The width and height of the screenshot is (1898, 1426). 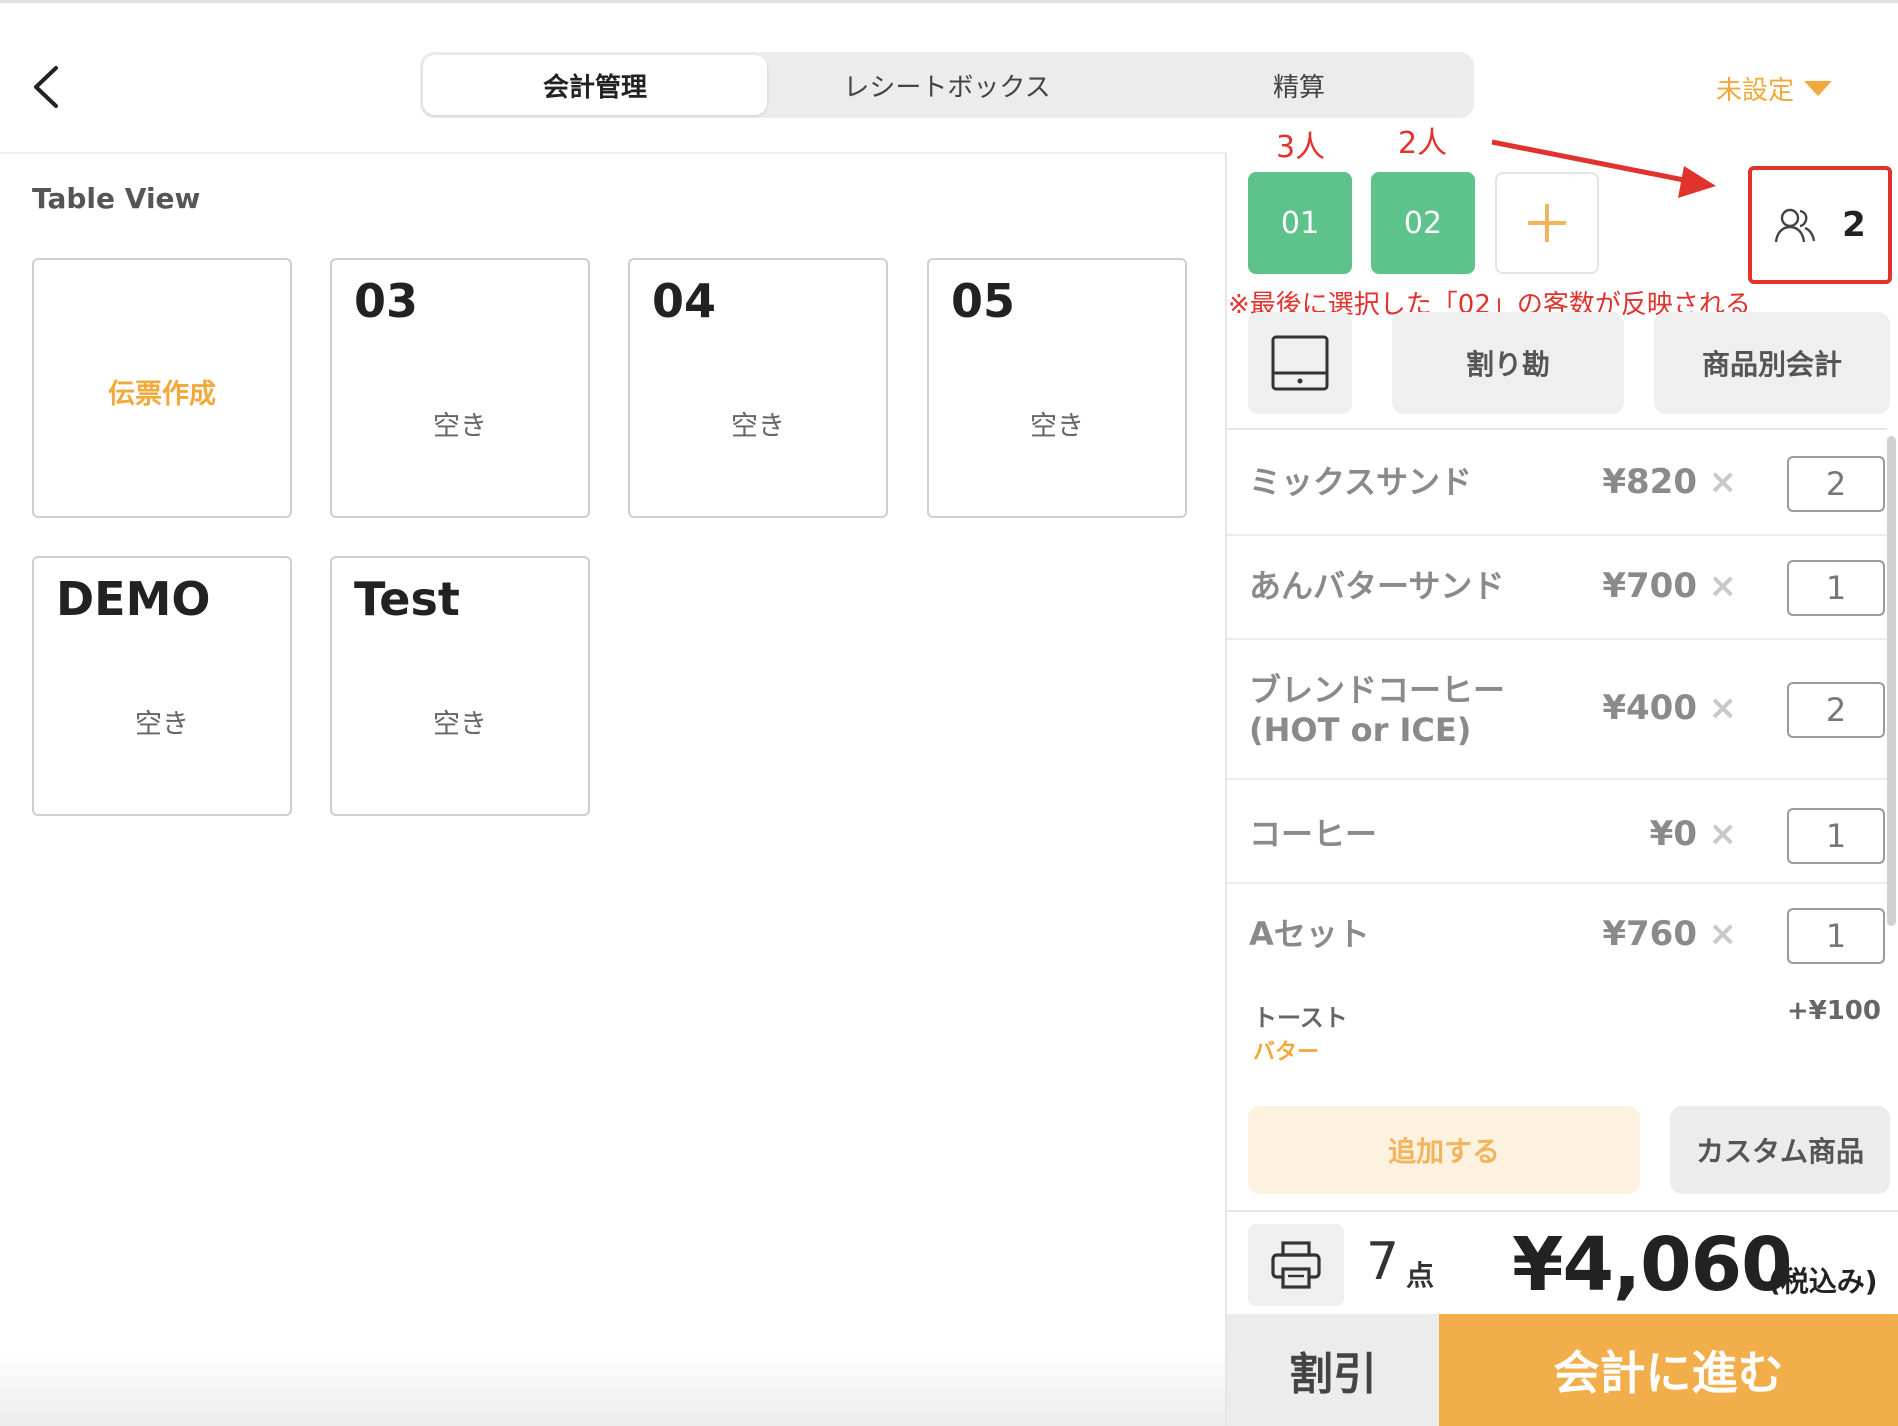 I want to click on item-price: ¥0, so click(x=1673, y=834).